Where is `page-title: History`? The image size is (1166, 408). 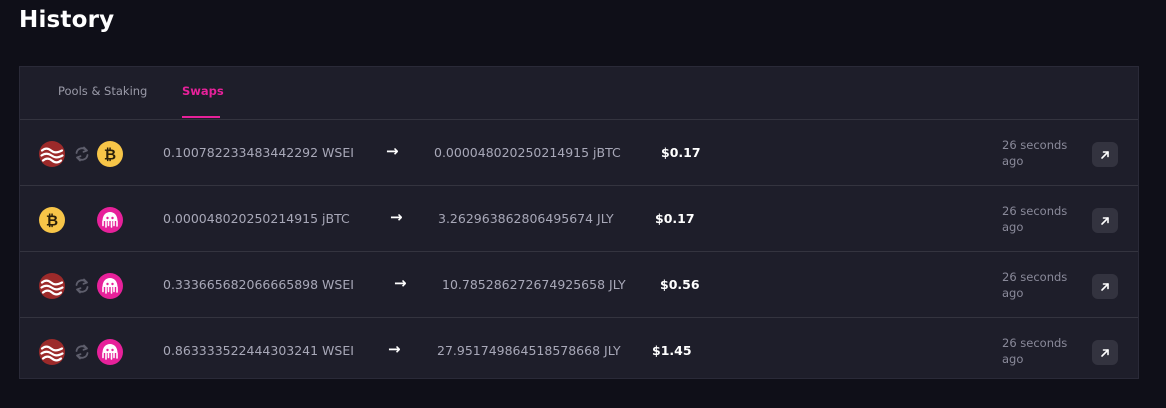 page-title: History is located at coordinates (67, 20).